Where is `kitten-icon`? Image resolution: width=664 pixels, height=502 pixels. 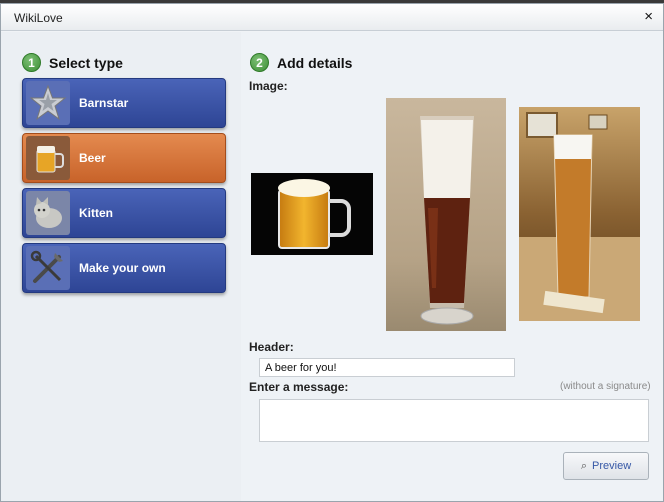 kitten-icon is located at coordinates (48, 213).